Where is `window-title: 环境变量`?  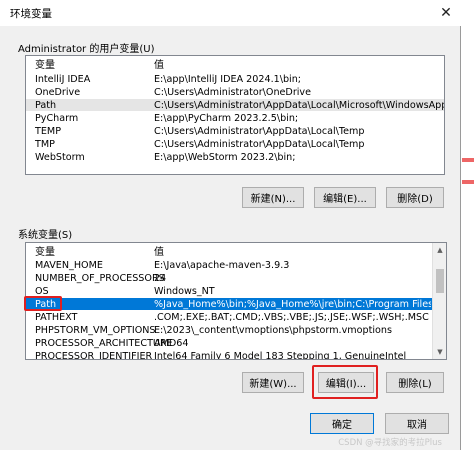 window-title: 环境变量 is located at coordinates (31, 13).